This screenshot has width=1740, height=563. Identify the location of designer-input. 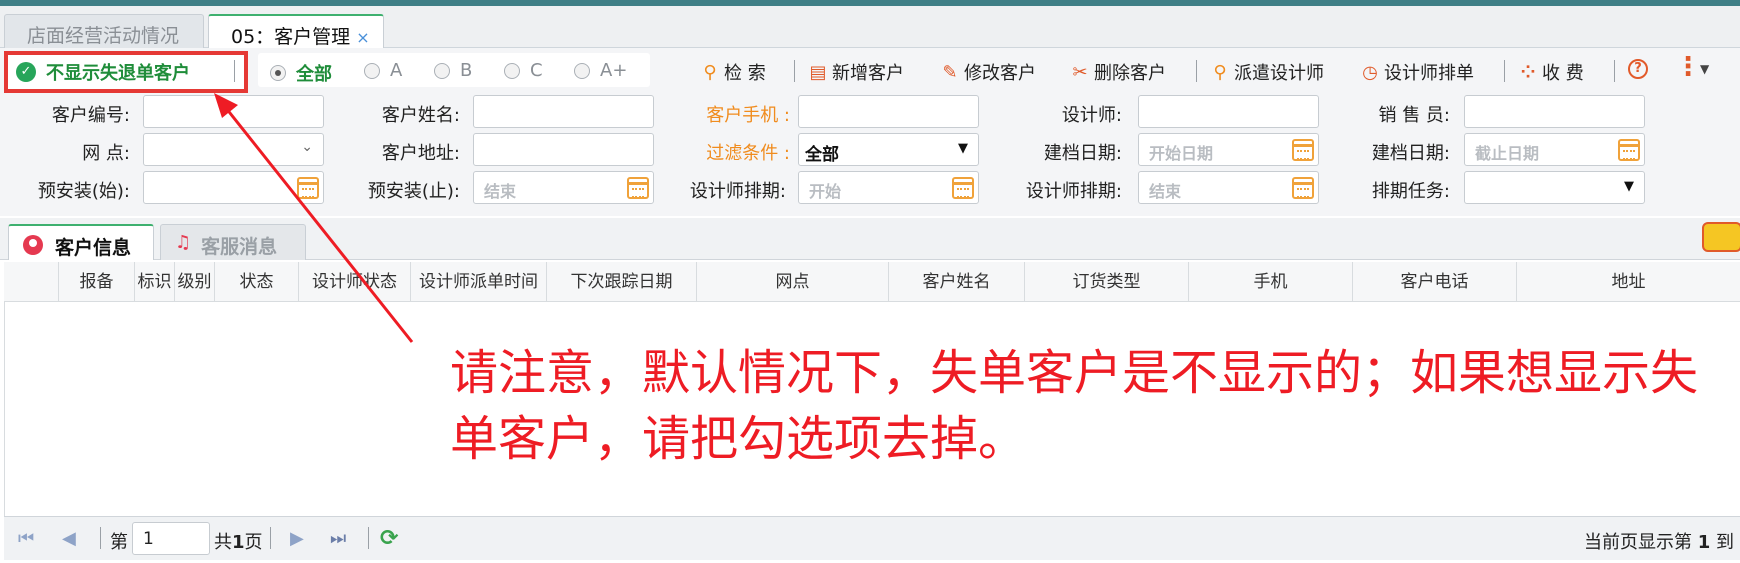
(1228, 111).